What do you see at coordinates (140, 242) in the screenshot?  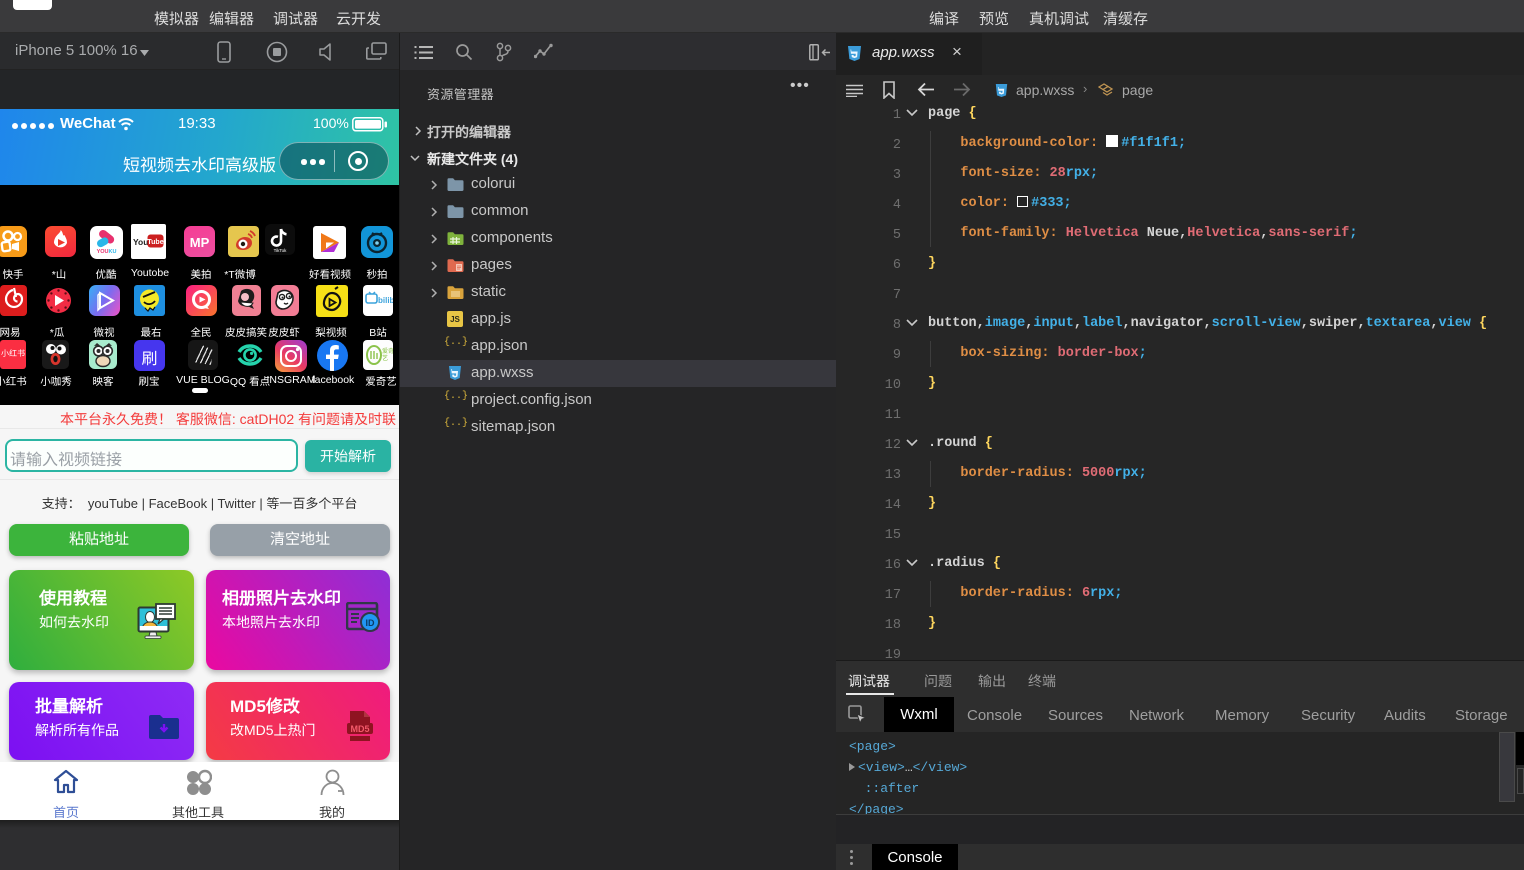 I see `svg-text: You` at bounding box center [140, 242].